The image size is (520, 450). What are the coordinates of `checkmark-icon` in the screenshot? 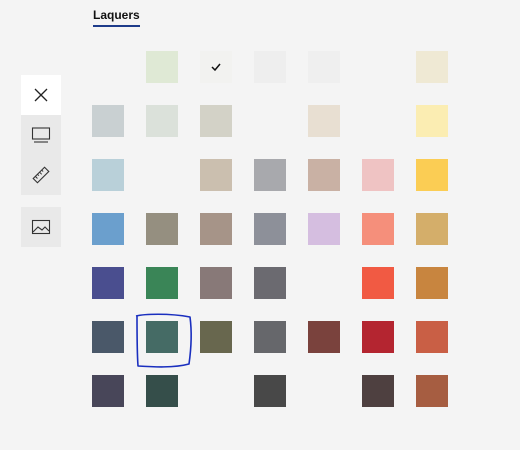 It's located at (216, 67).